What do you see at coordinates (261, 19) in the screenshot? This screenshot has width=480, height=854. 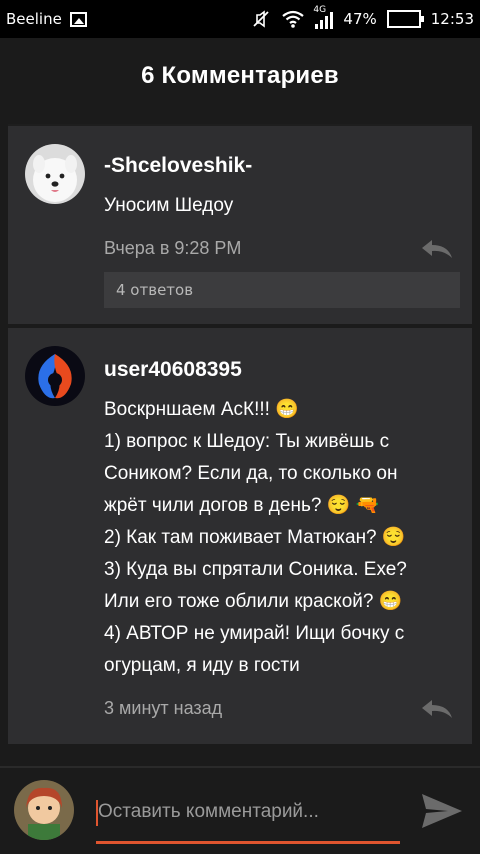 I see `mute-icon` at bounding box center [261, 19].